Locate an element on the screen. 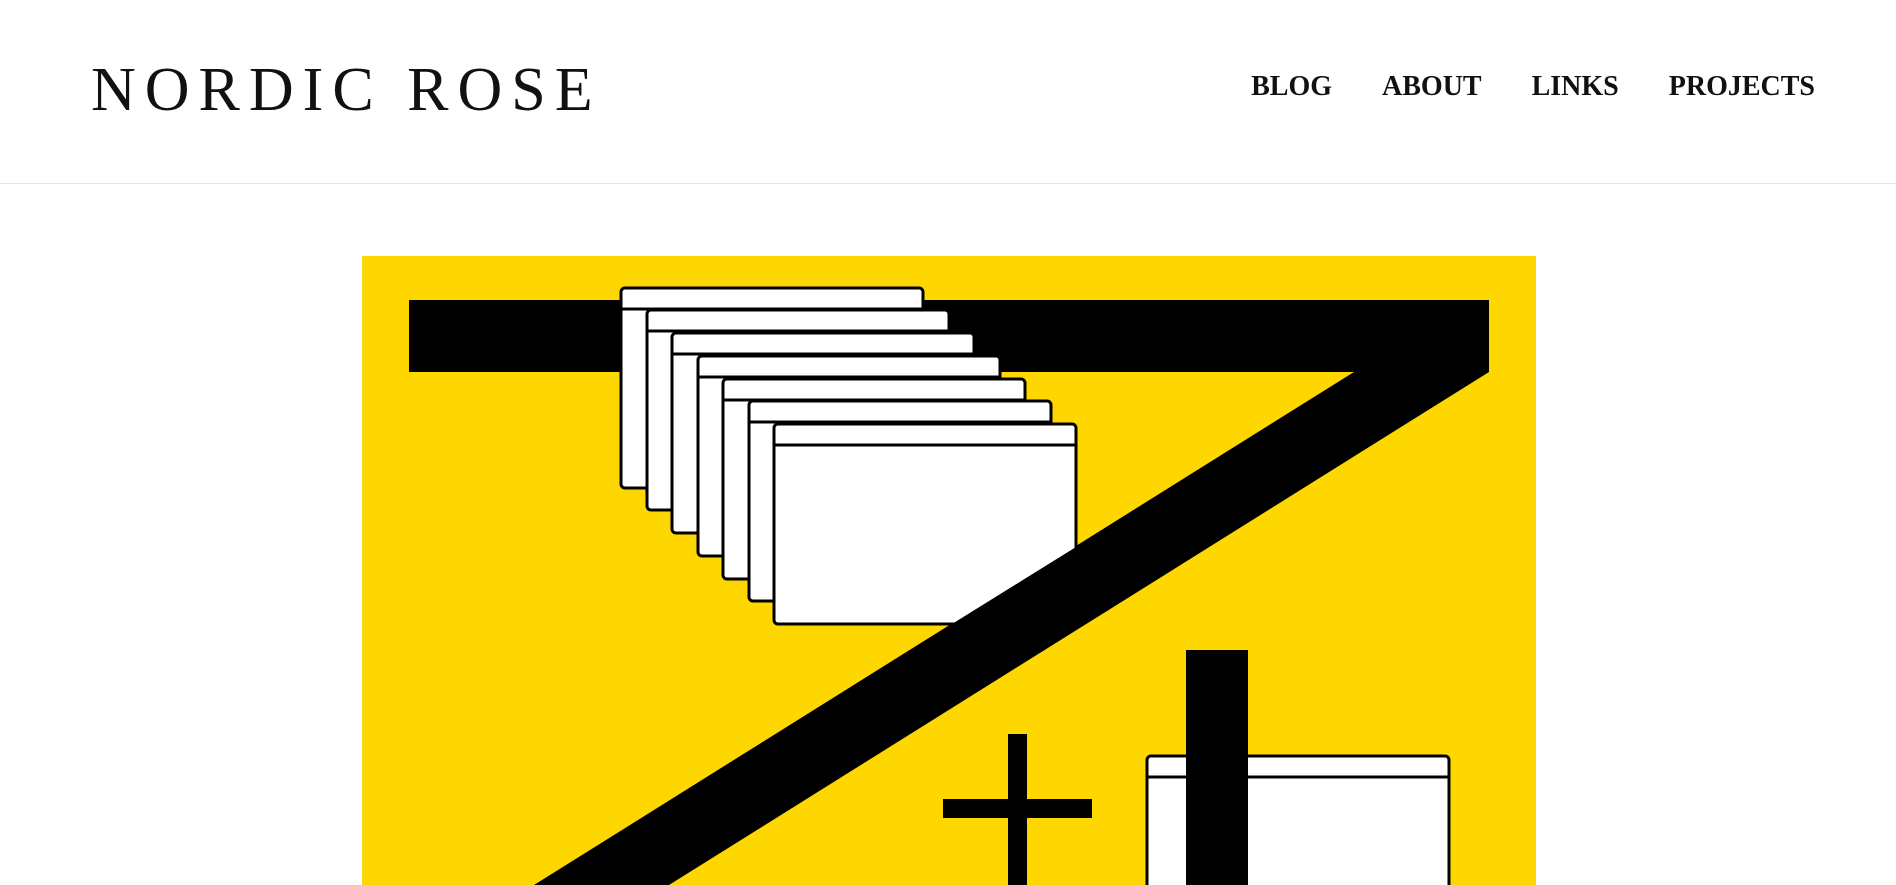 The image size is (1896, 885). site-logo: NORDIC ROSE is located at coordinates (346, 90).